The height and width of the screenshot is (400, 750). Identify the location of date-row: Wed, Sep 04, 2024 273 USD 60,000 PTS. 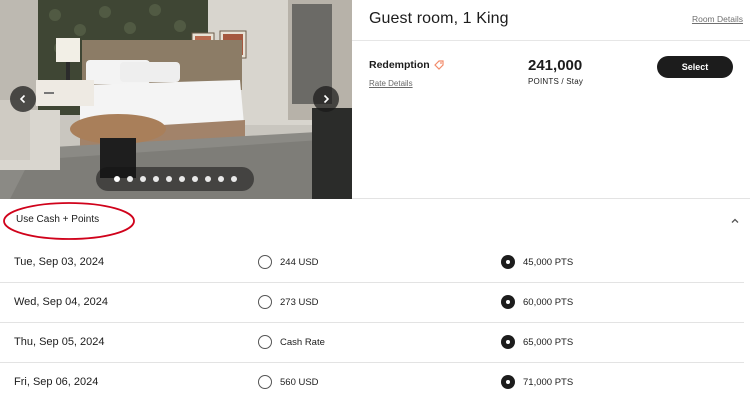
(372, 303).